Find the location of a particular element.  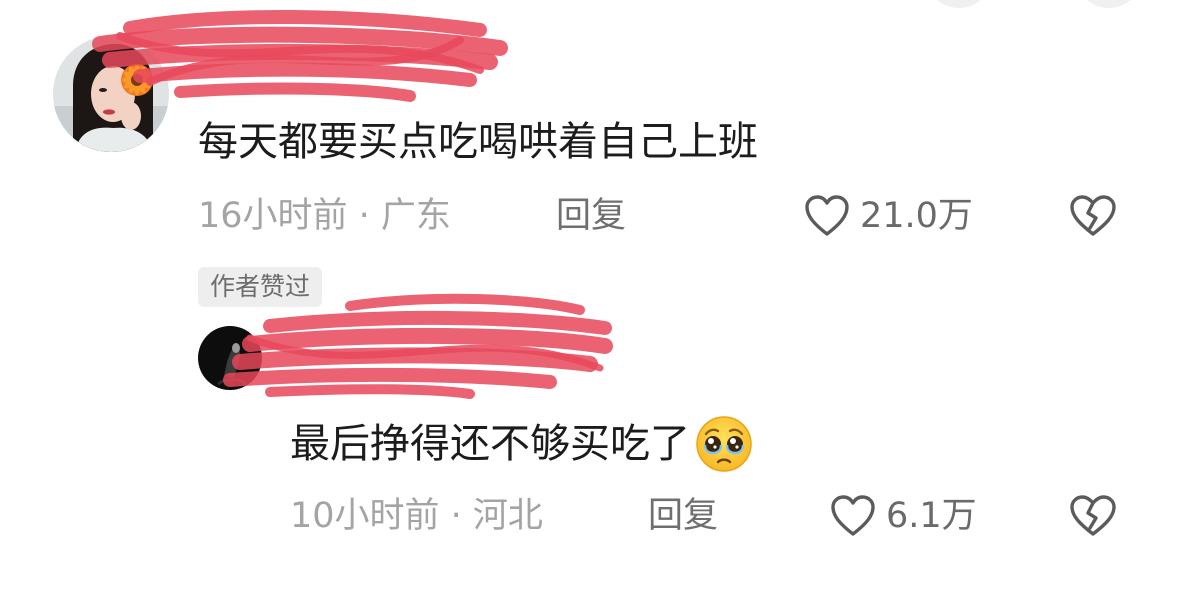

comment-text: 每天都要买点吃喝哄着自己上班 is located at coordinates (478, 142).